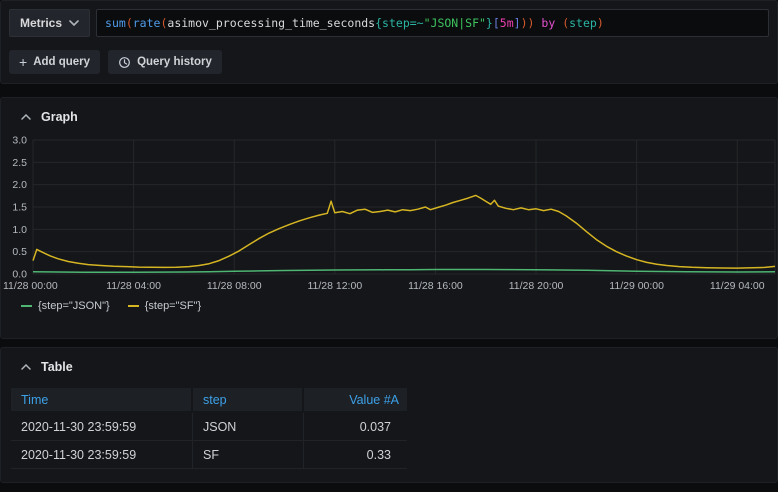 The image size is (778, 492). What do you see at coordinates (248, 400) in the screenshot?
I see `column-header-step: step` at bounding box center [248, 400].